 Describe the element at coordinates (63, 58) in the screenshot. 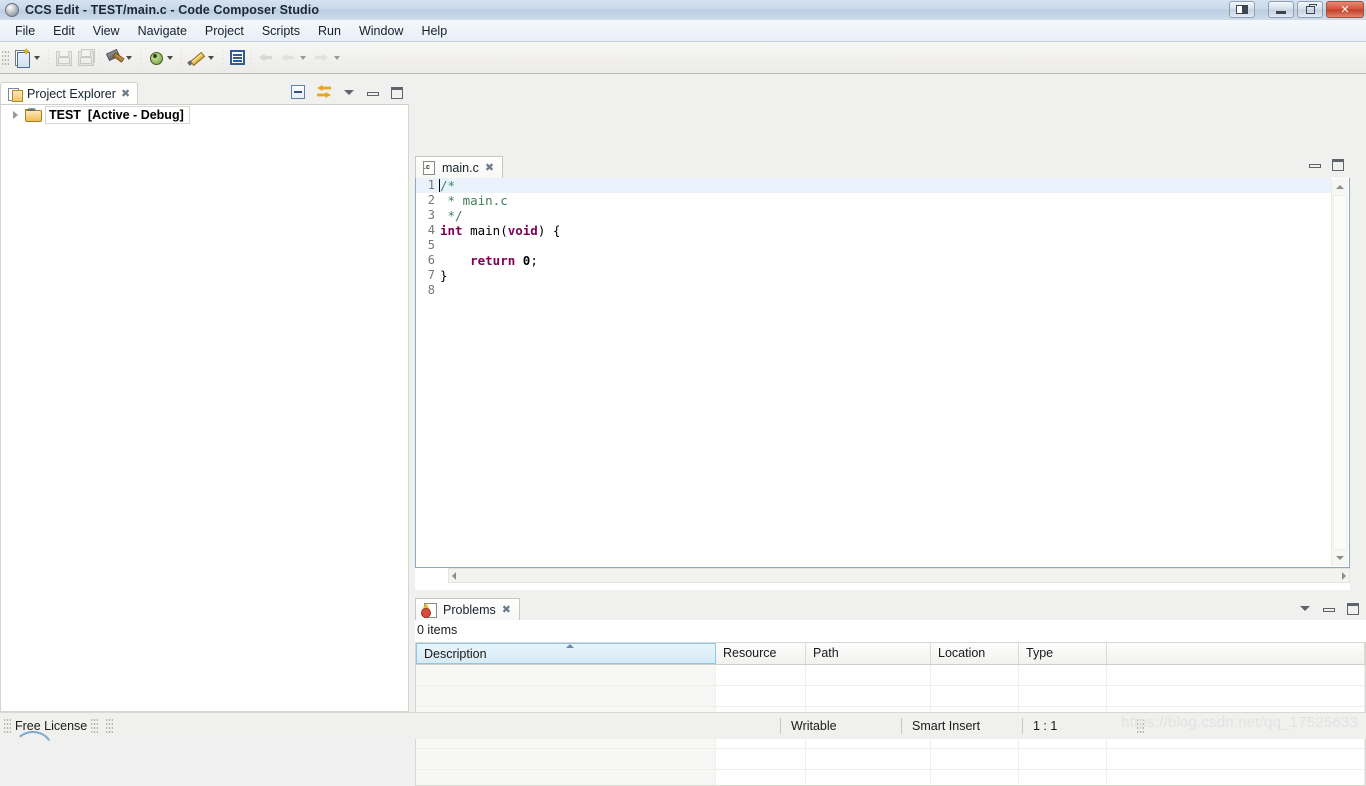

I see `save-button` at that location.